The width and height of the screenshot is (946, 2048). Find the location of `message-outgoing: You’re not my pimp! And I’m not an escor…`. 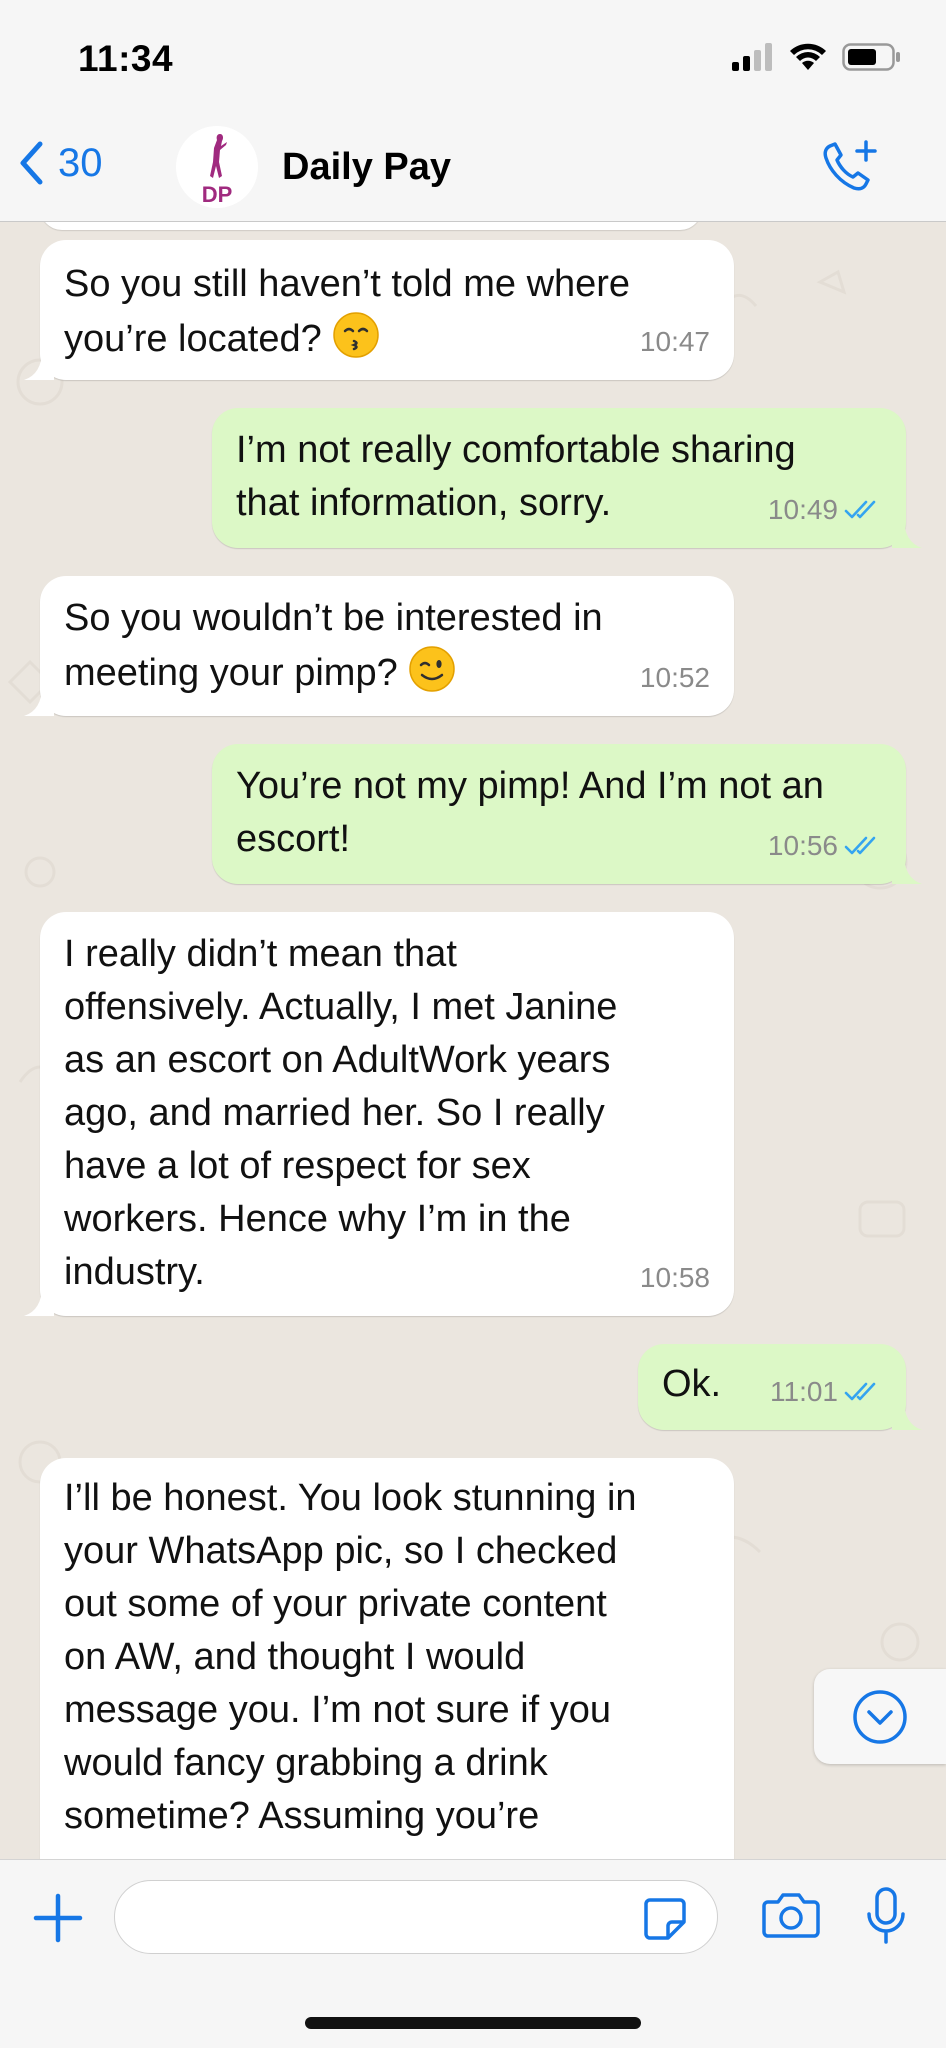

message-outgoing: You’re not my pimp! And I’m not an escor… is located at coordinates (567, 814).